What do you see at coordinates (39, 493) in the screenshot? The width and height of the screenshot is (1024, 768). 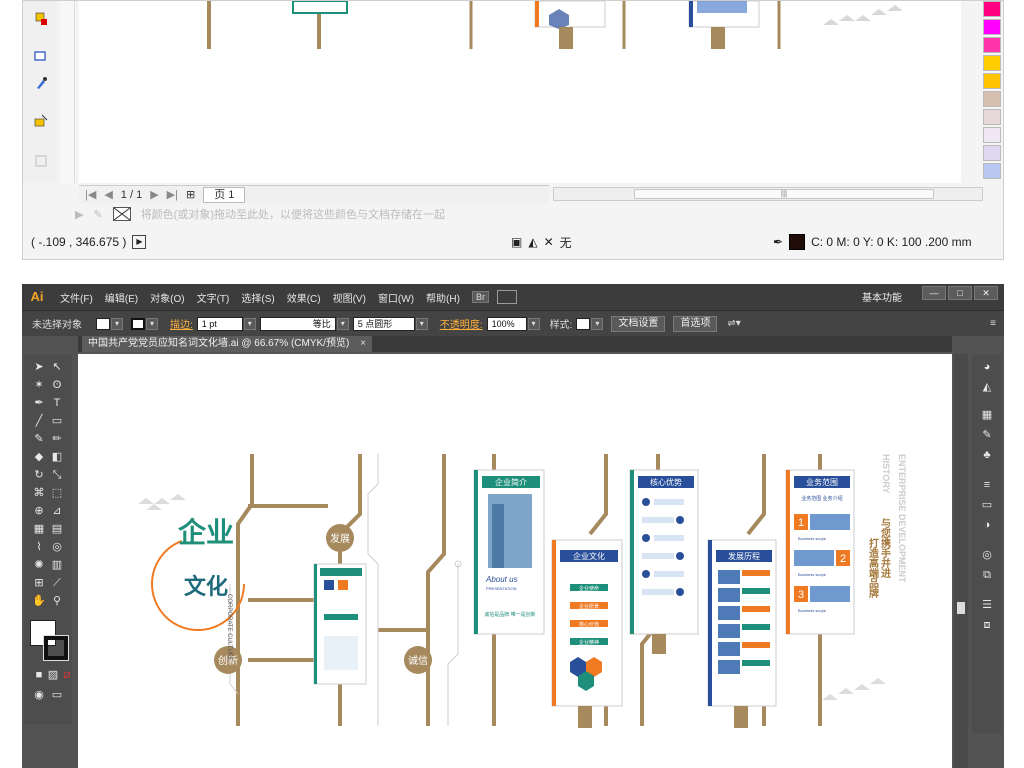 I see `warp-icon: ⌘` at bounding box center [39, 493].